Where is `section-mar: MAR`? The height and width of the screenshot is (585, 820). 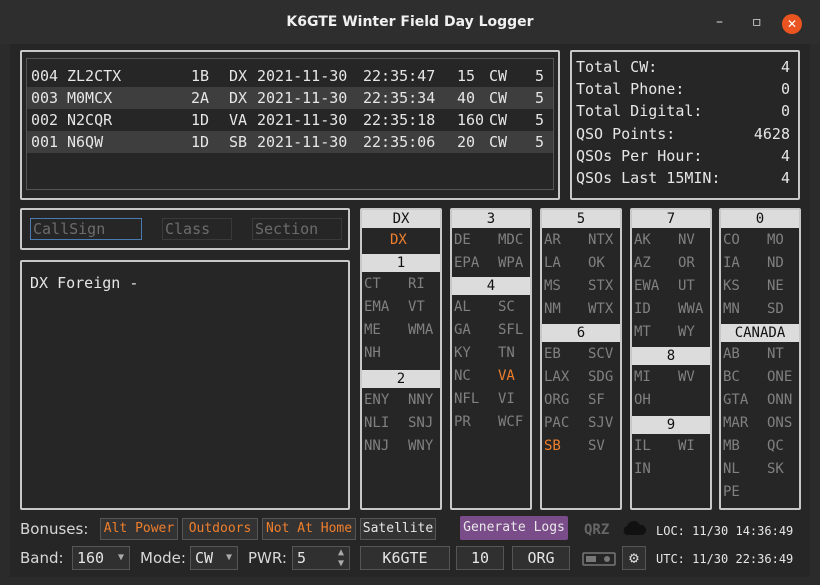
section-mar: MAR is located at coordinates (735, 423).